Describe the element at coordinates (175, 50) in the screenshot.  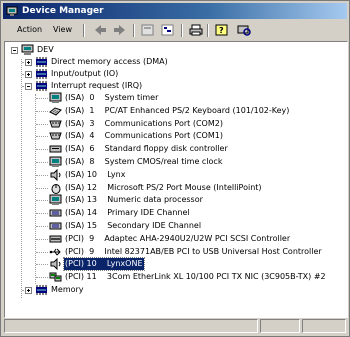
I see `tree-root-row: DEV` at that location.